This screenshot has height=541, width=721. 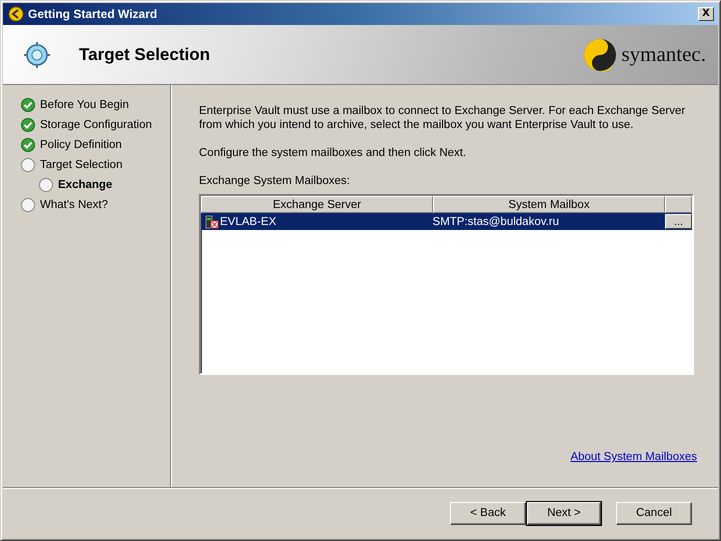 What do you see at coordinates (248, 222) in the screenshot?
I see `table-cell: EVLAB-EX` at bounding box center [248, 222].